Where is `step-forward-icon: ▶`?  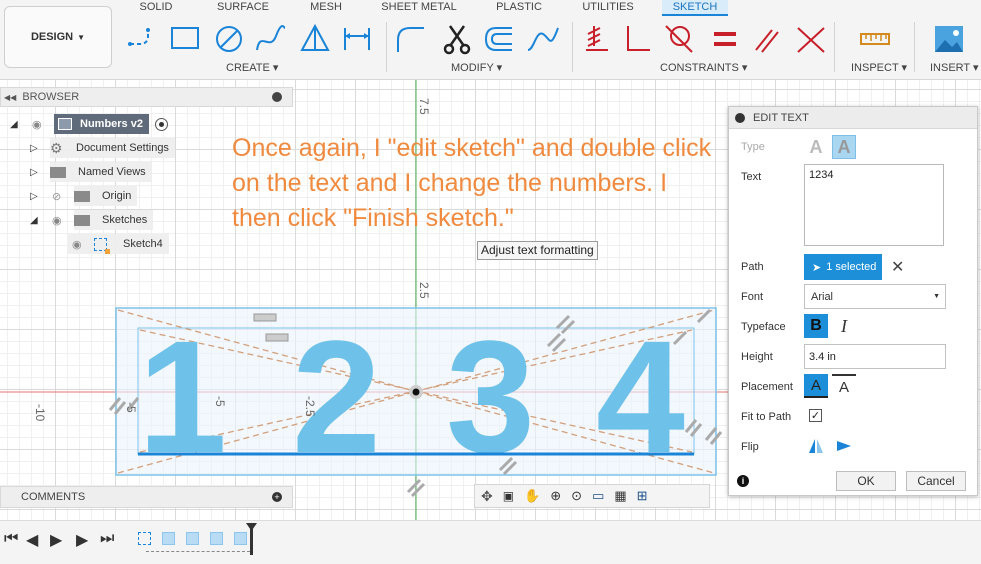 step-forward-icon: ▶ is located at coordinates (82, 540).